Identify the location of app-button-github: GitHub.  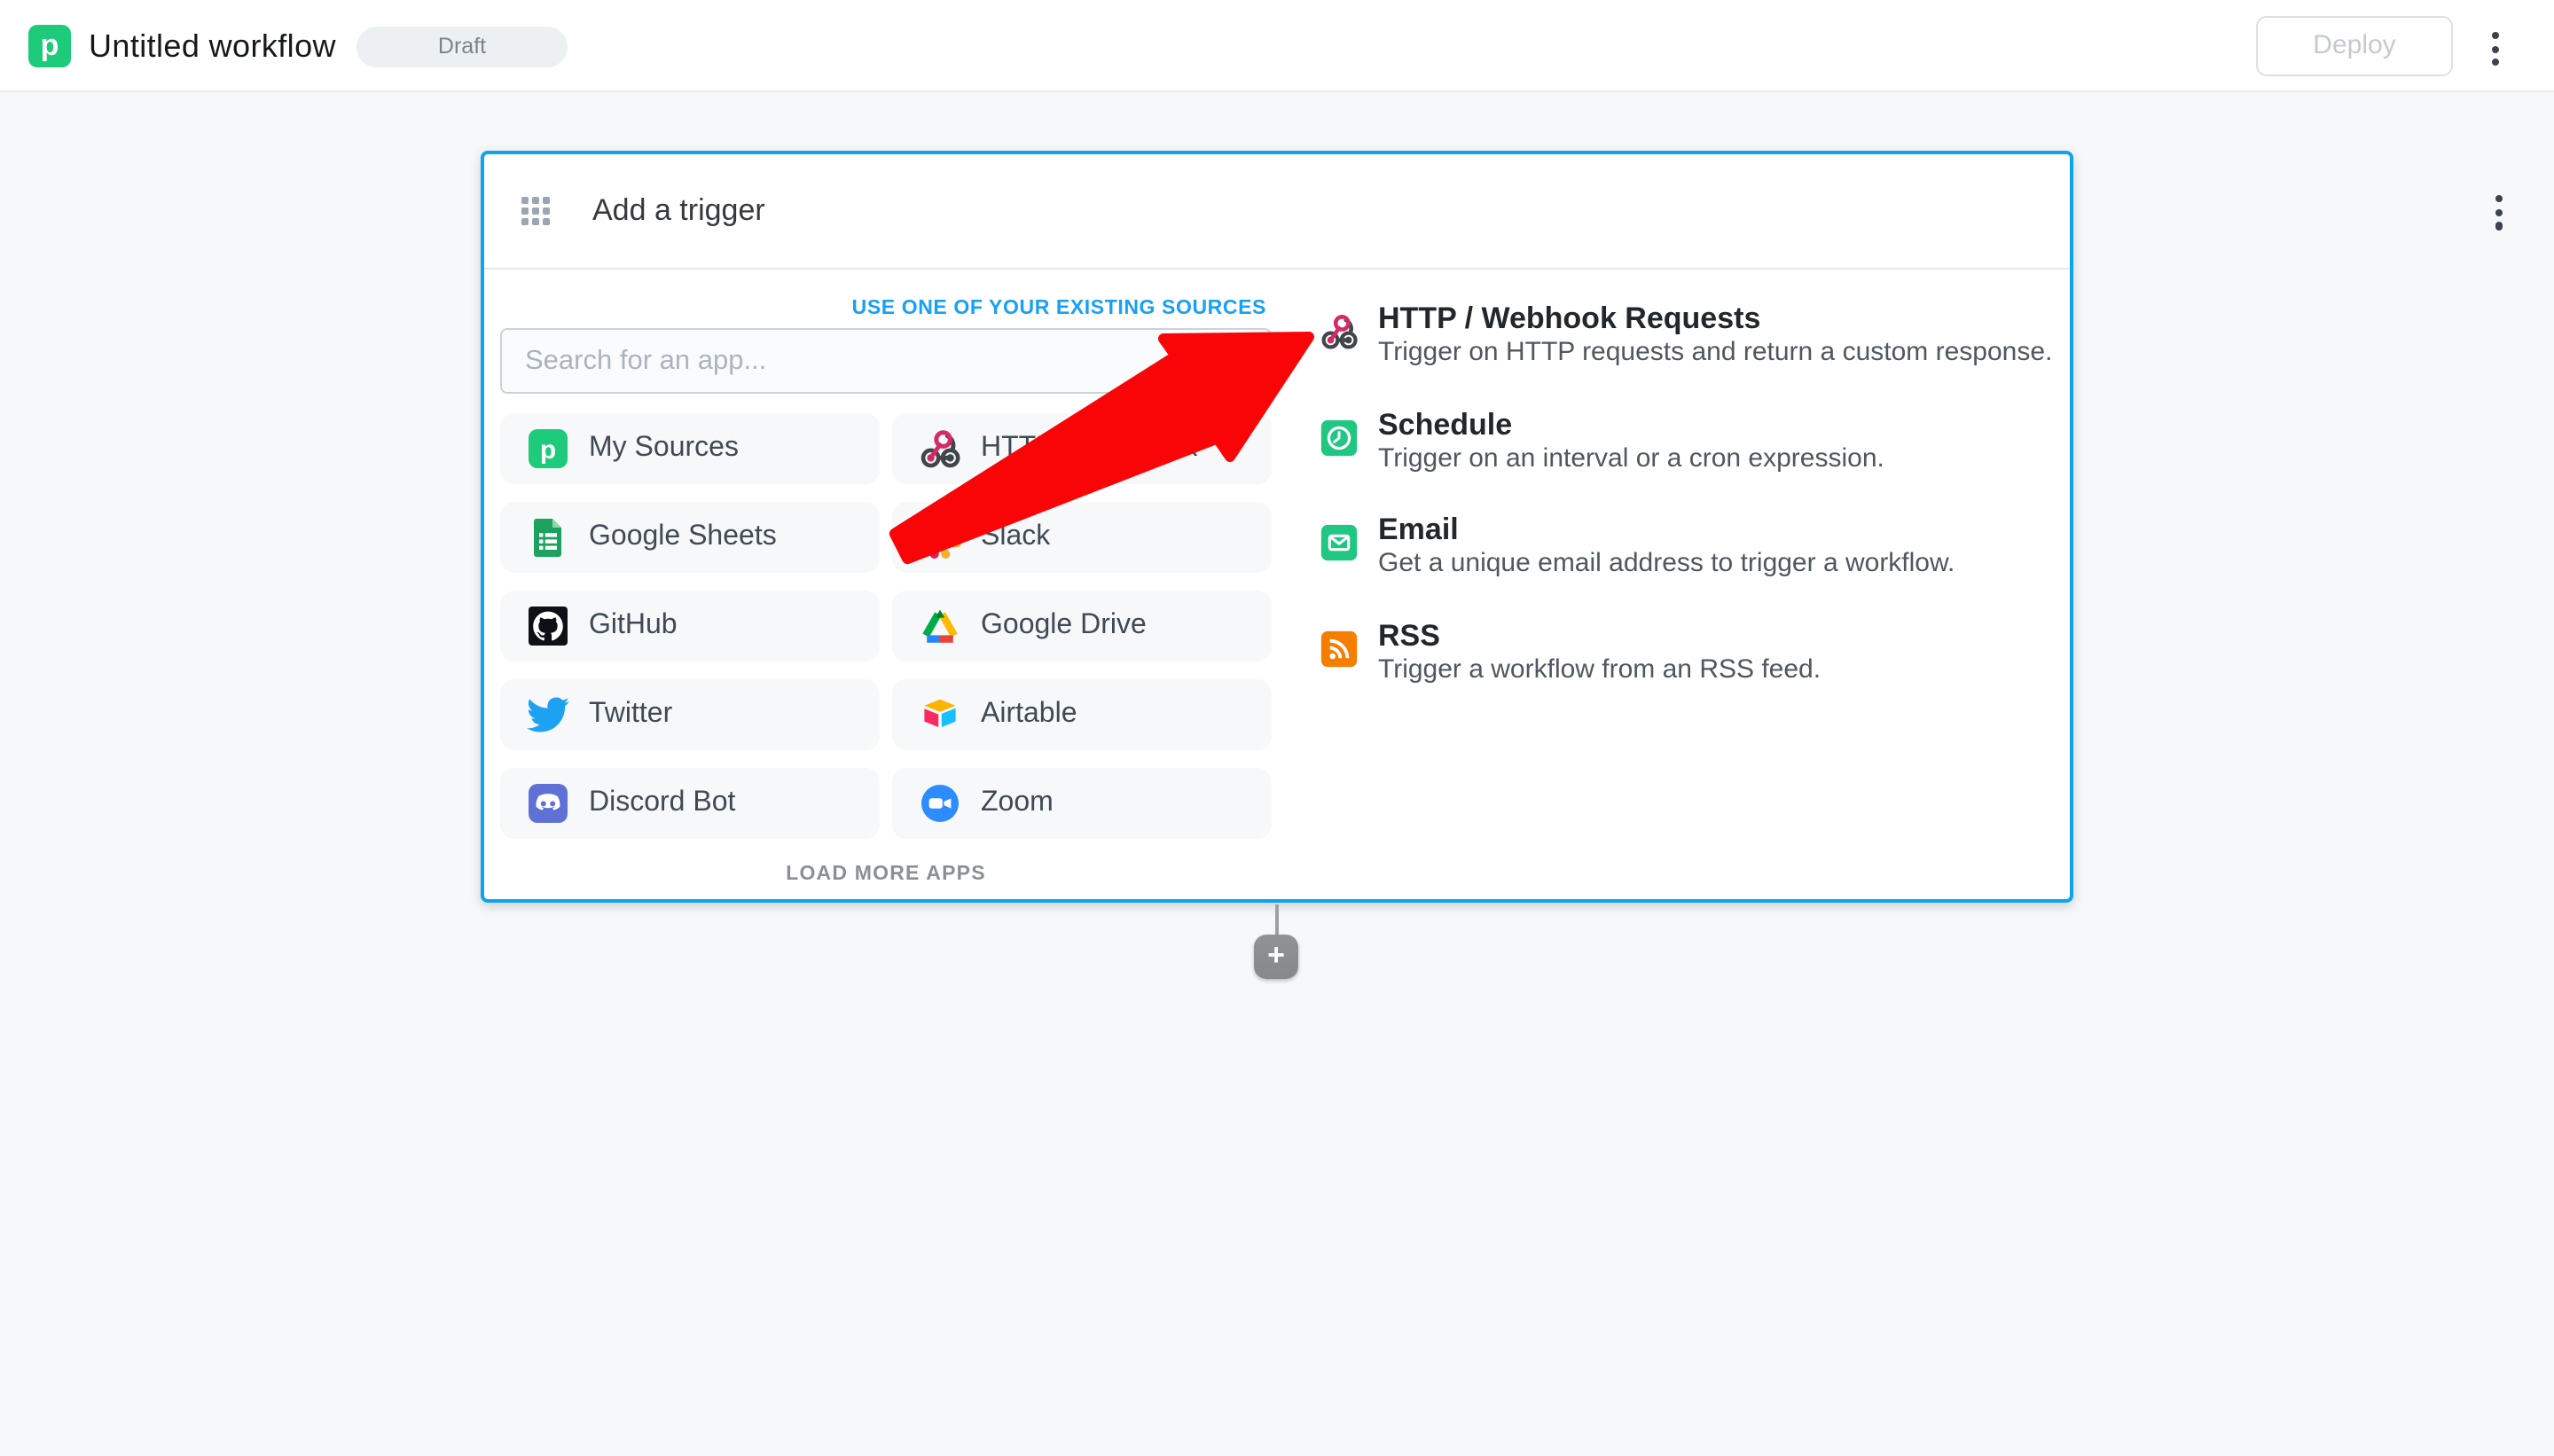
(690, 626).